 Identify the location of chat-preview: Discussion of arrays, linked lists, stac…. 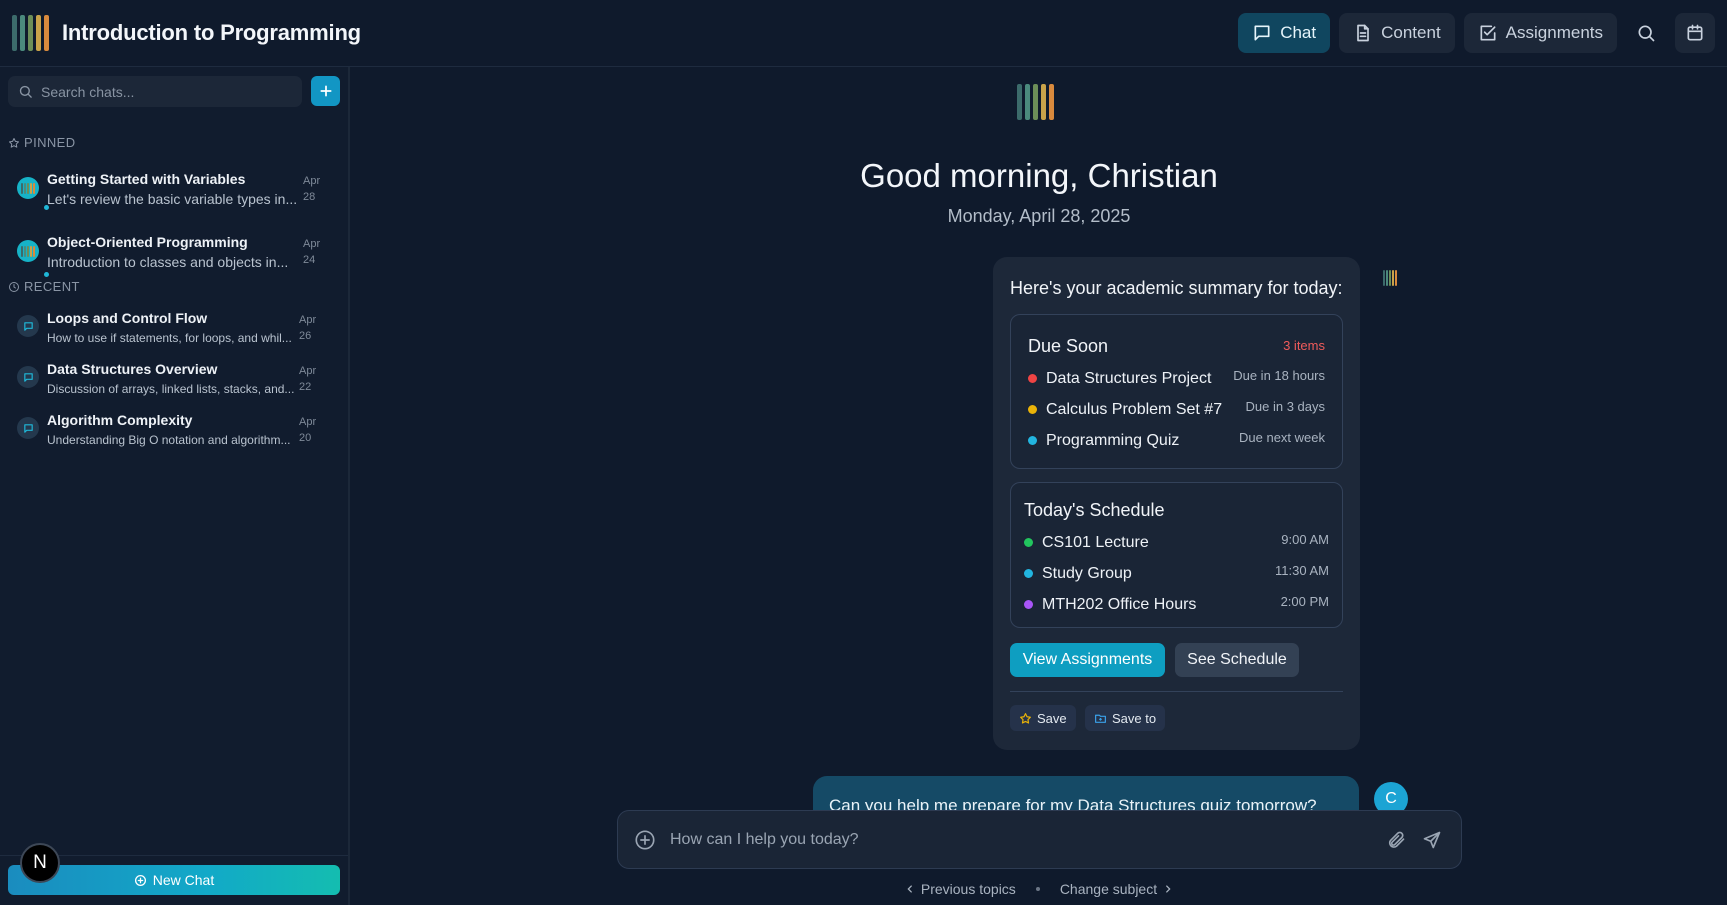
(171, 389).